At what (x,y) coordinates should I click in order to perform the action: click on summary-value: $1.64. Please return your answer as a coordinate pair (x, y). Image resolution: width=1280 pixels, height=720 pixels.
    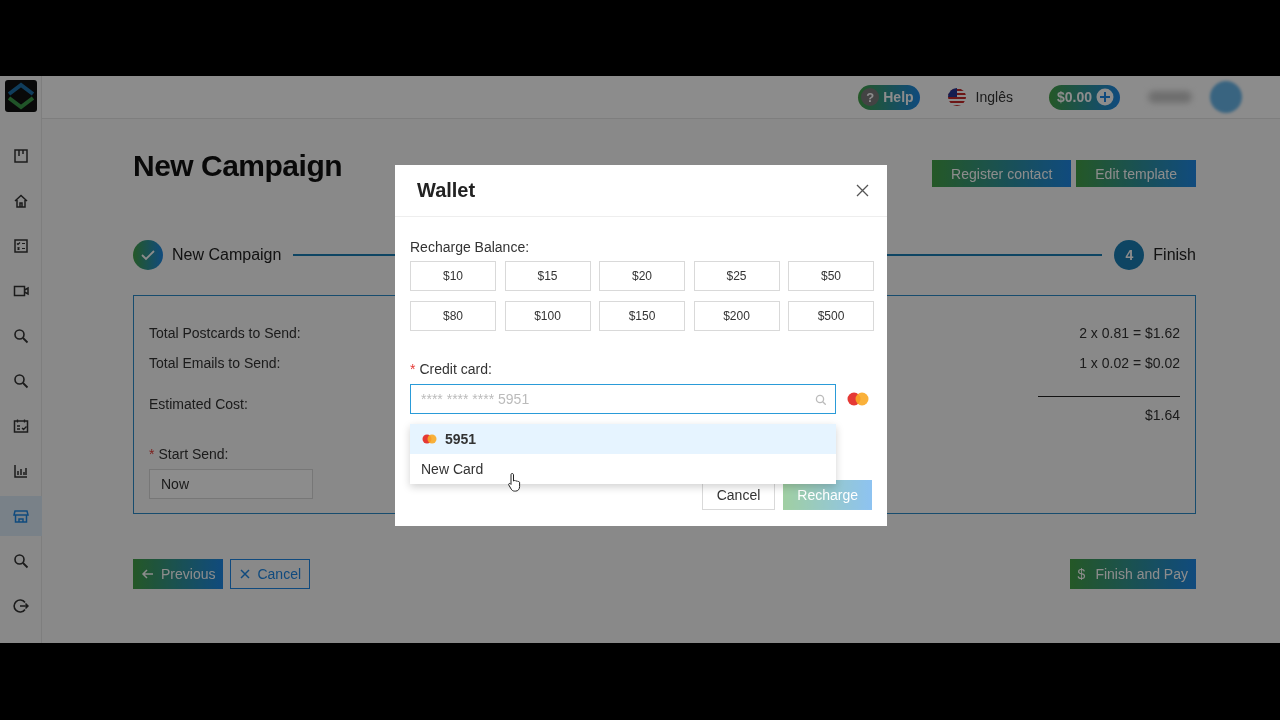
    Looking at the image, I should click on (1109, 409).